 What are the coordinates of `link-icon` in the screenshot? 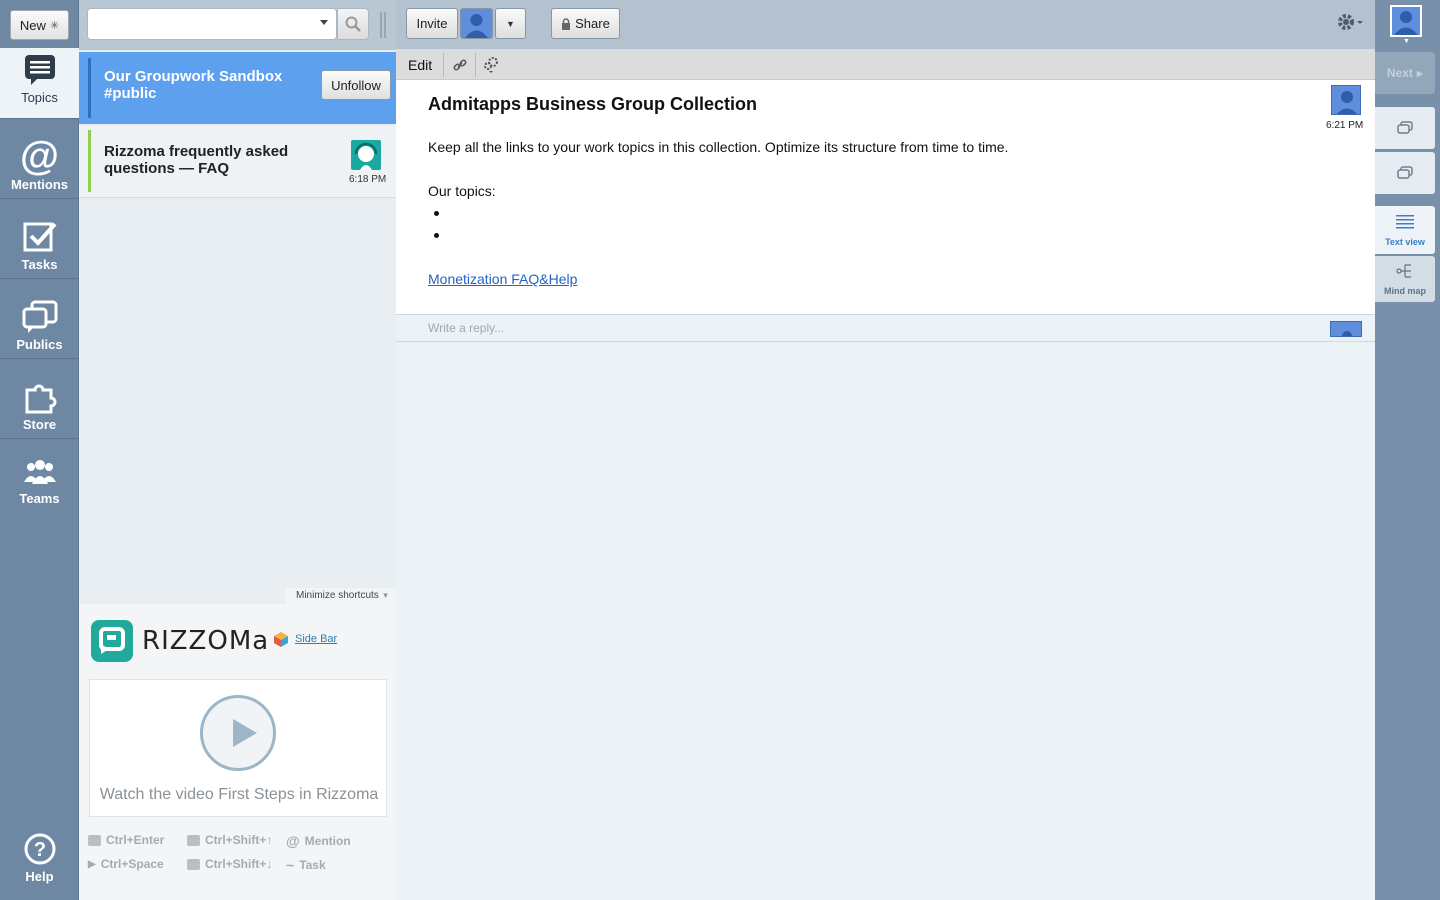 It's located at (460, 65).